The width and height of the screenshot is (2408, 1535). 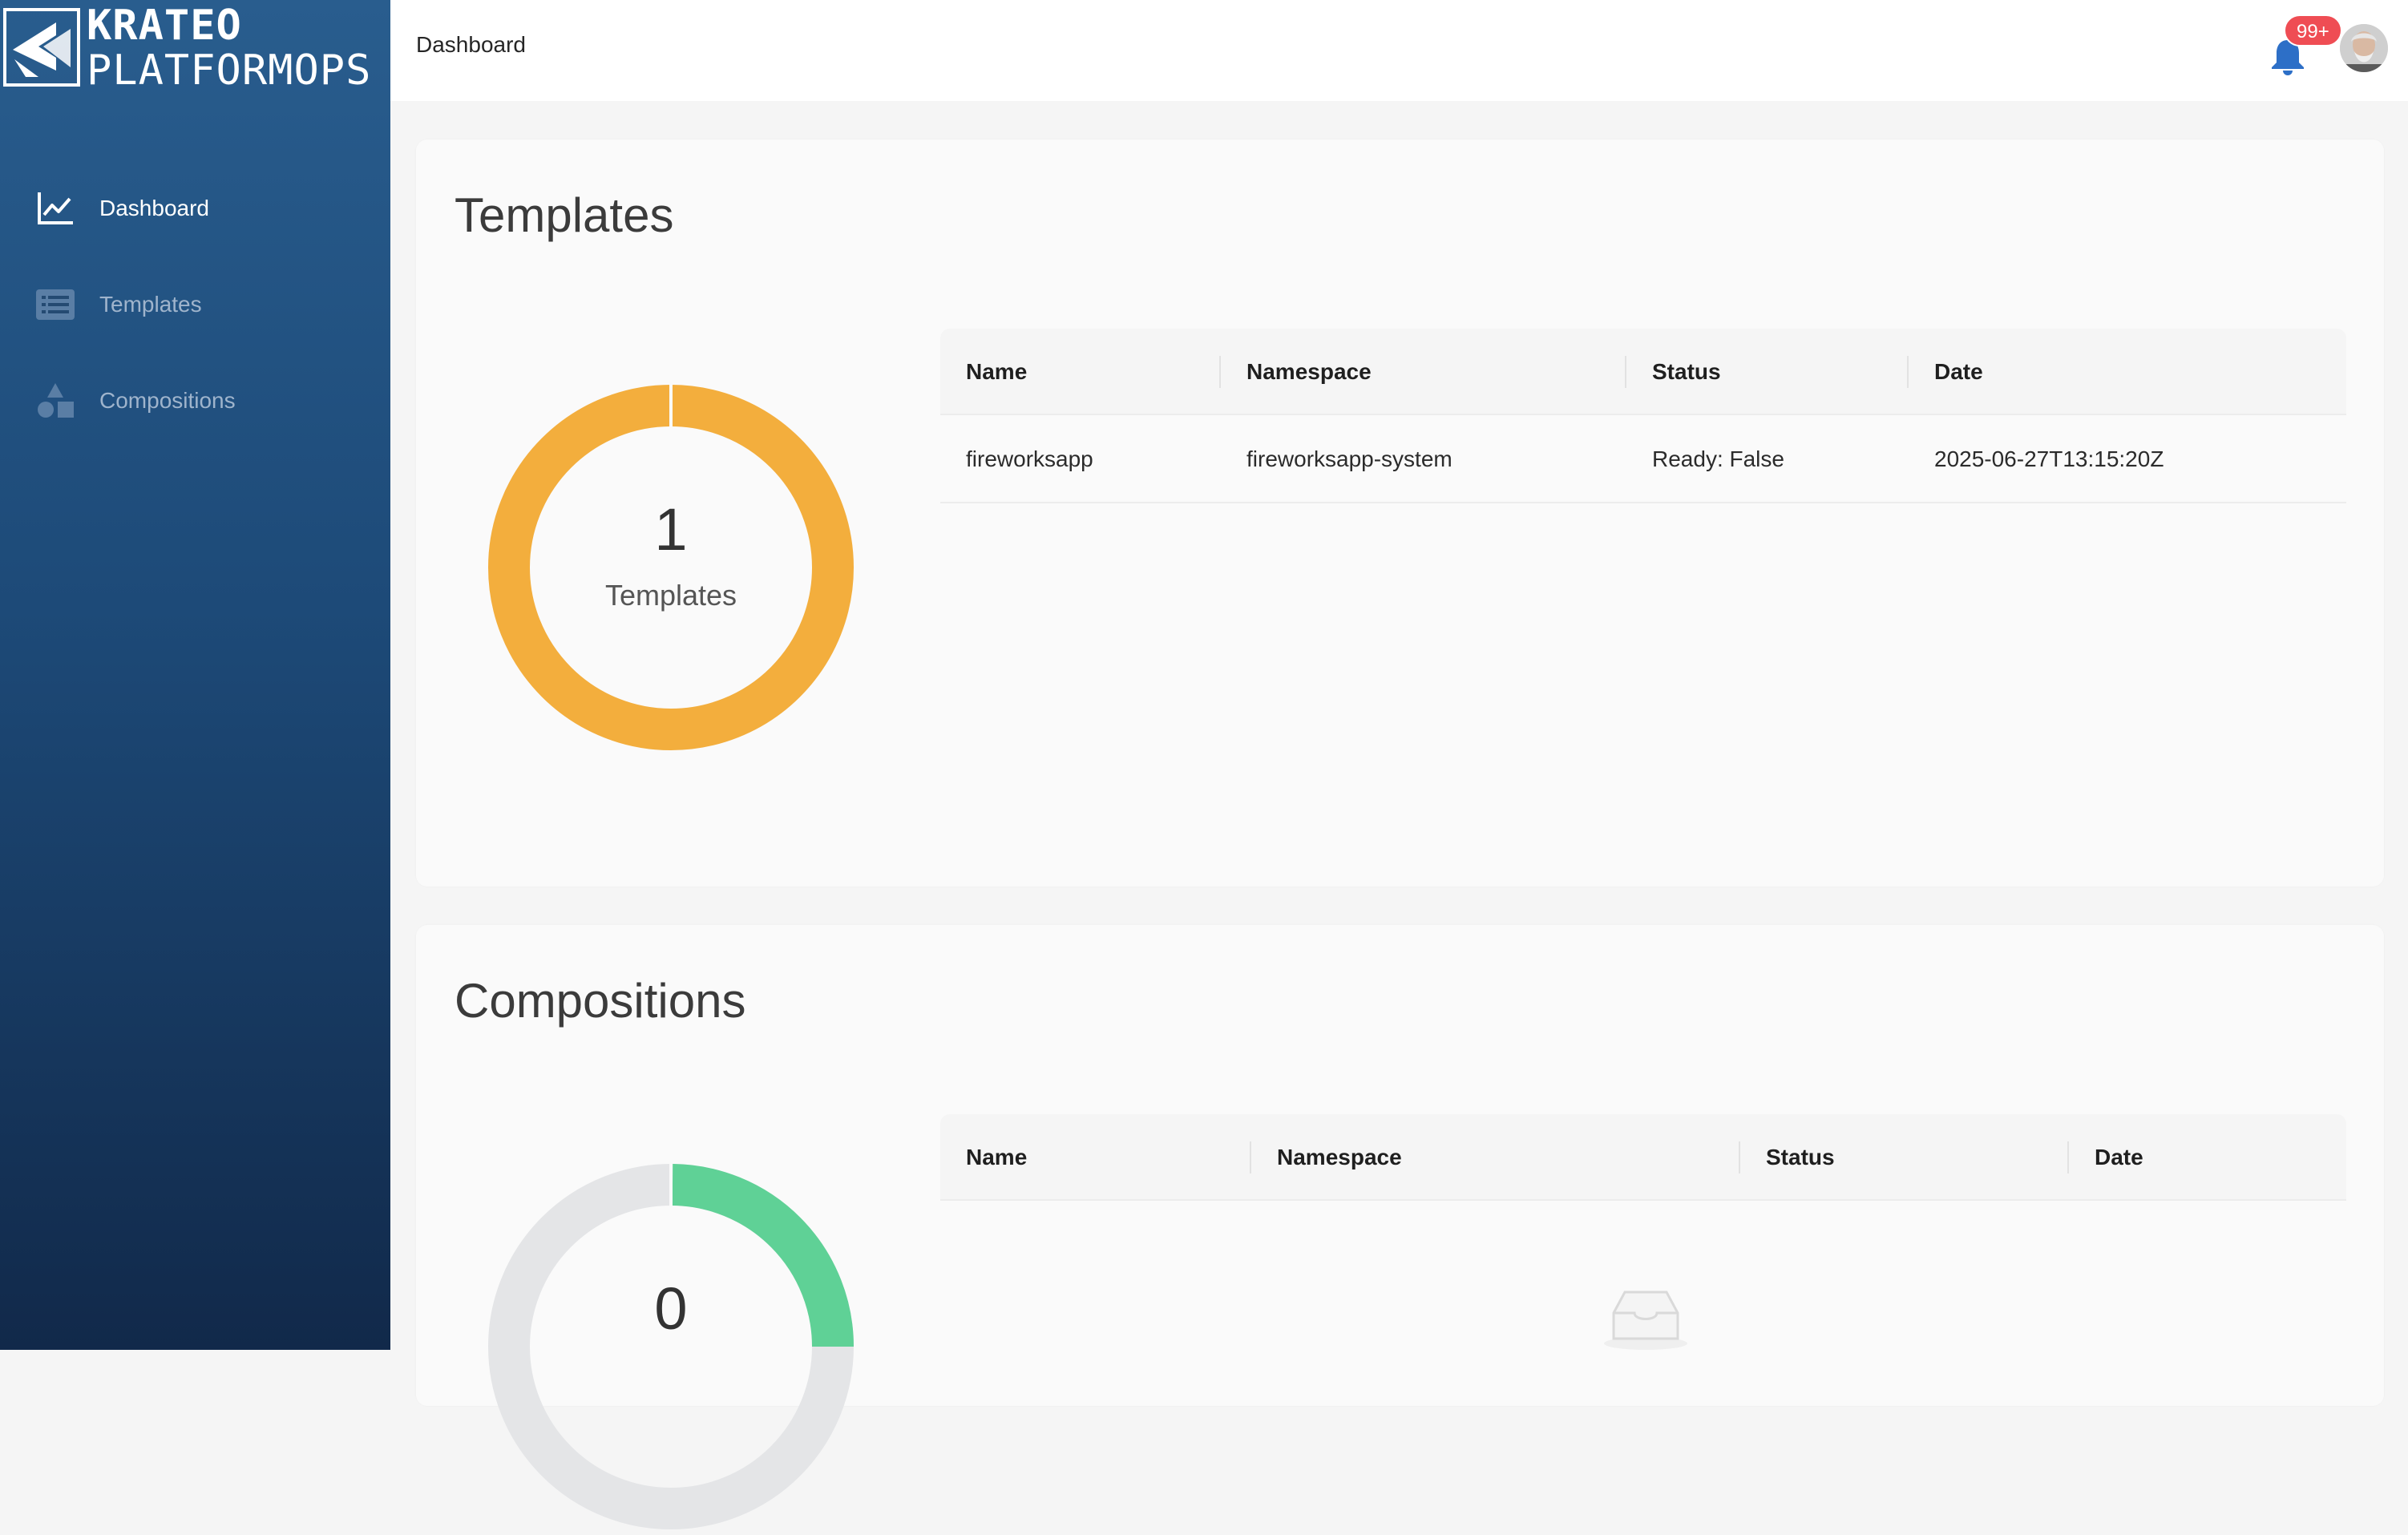 I want to click on sidebar-item-label: Compositions, so click(x=167, y=401).